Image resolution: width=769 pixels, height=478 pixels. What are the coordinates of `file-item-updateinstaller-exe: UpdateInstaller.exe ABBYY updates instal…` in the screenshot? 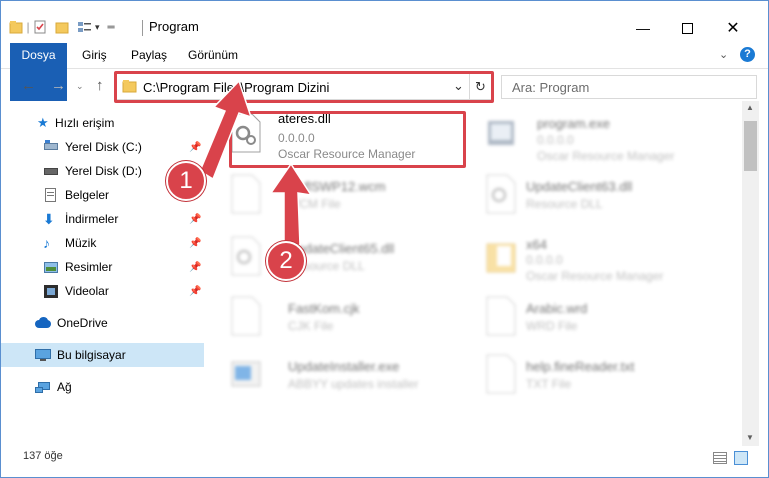 It's located at (336, 376).